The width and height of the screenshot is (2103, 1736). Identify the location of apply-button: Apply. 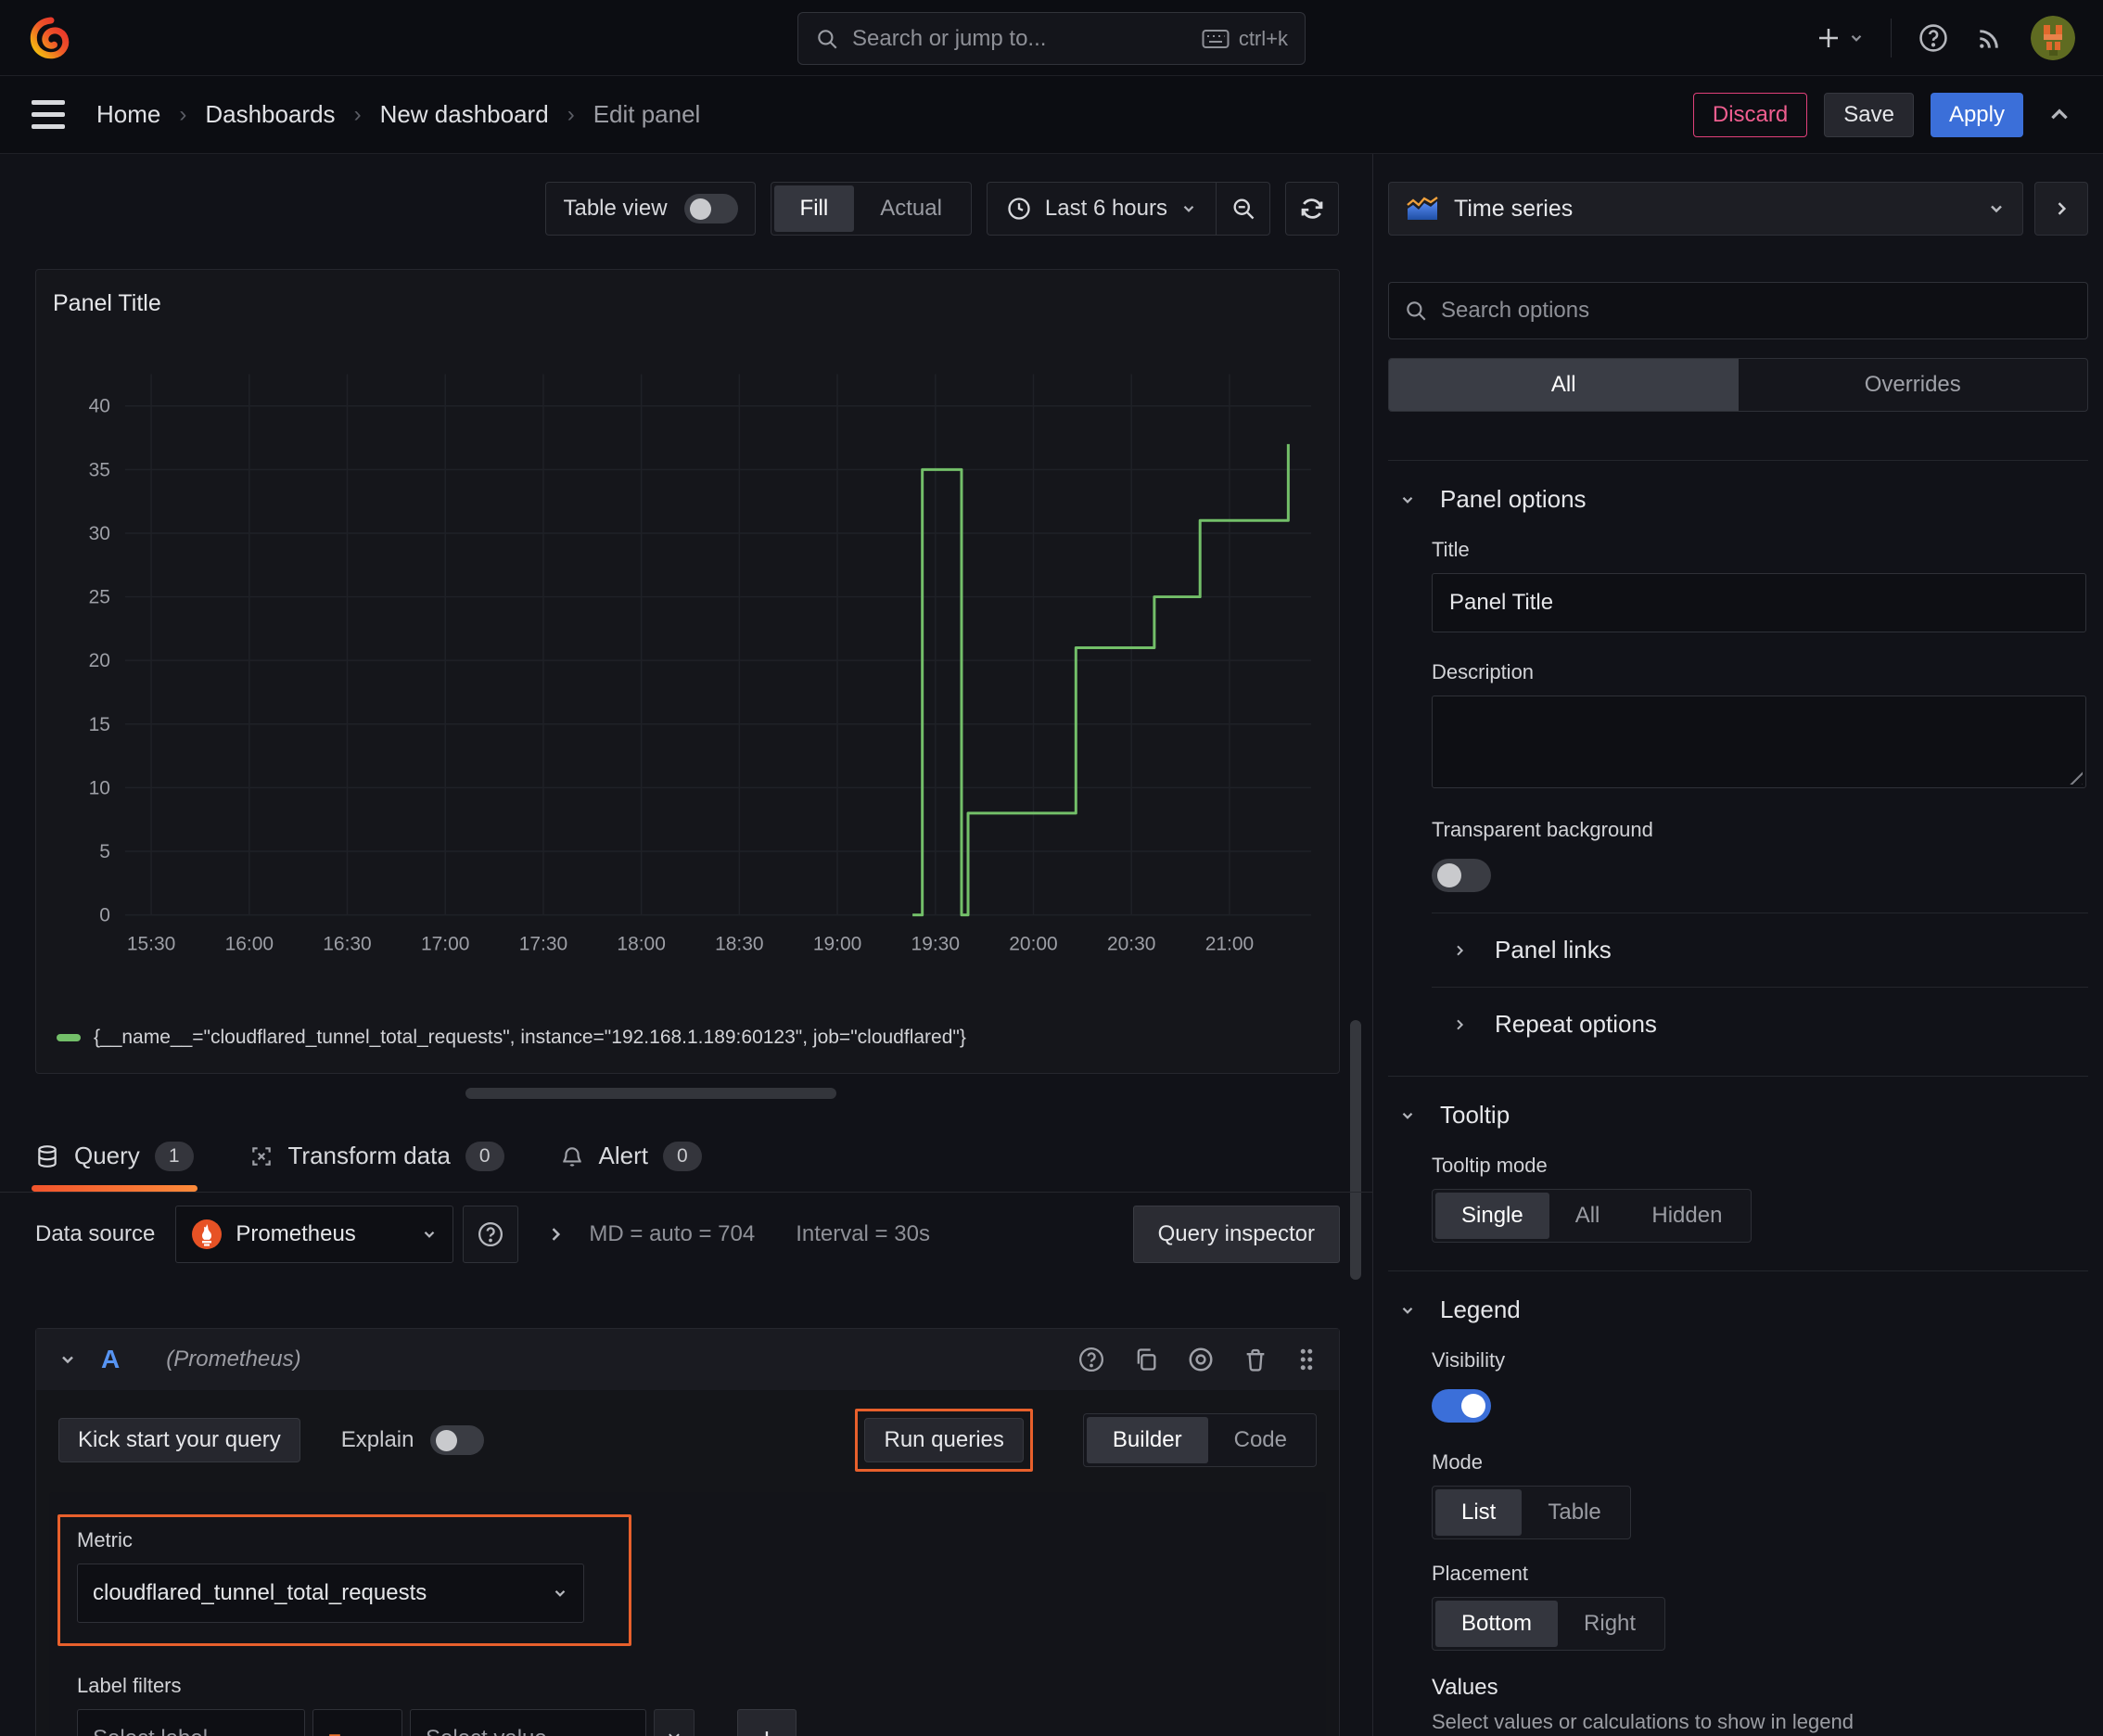
(1976, 114).